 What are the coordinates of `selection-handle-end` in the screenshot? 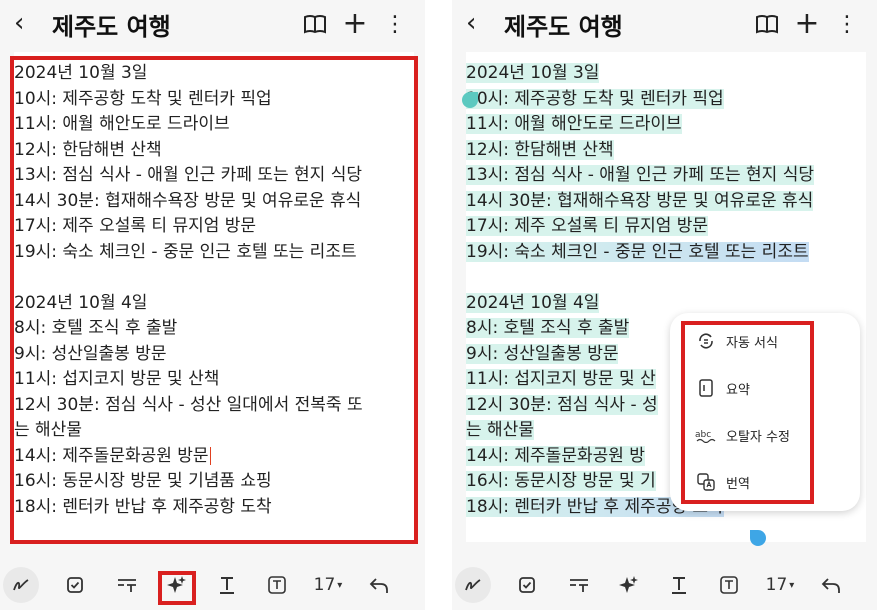 It's located at (758, 538).